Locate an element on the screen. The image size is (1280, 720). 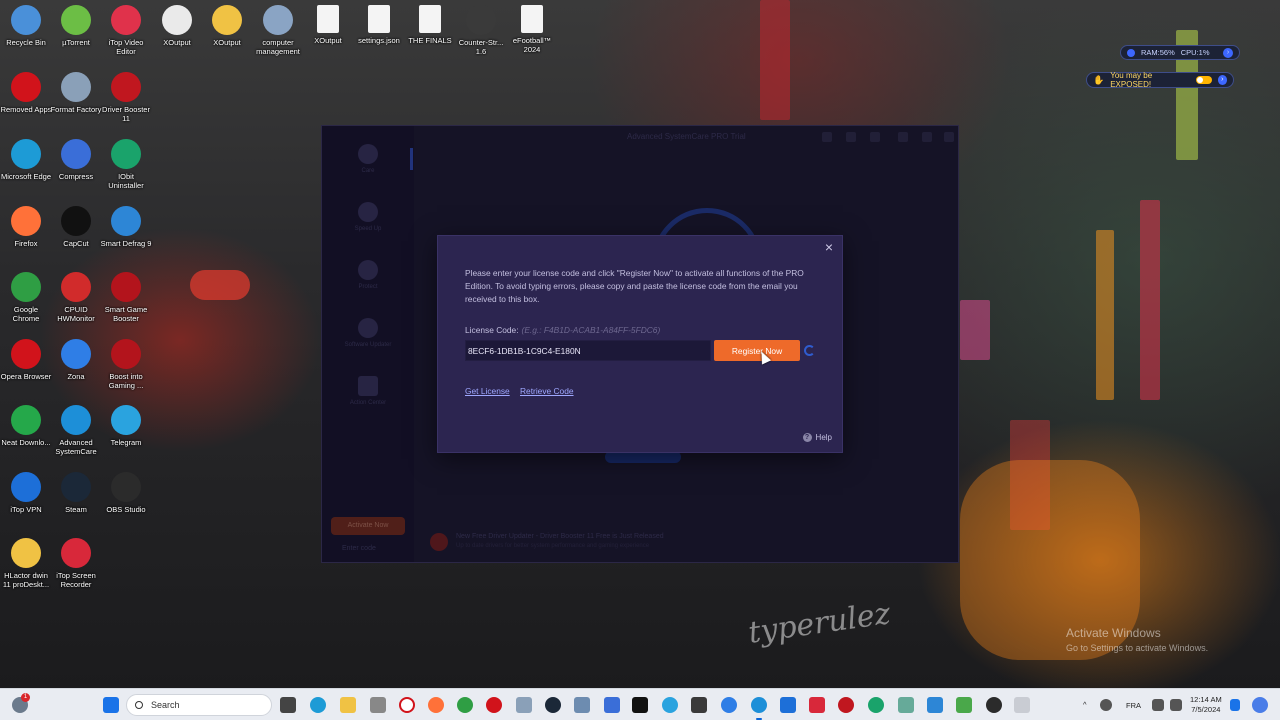
driver-booster-icon is located at coordinates (846, 705).